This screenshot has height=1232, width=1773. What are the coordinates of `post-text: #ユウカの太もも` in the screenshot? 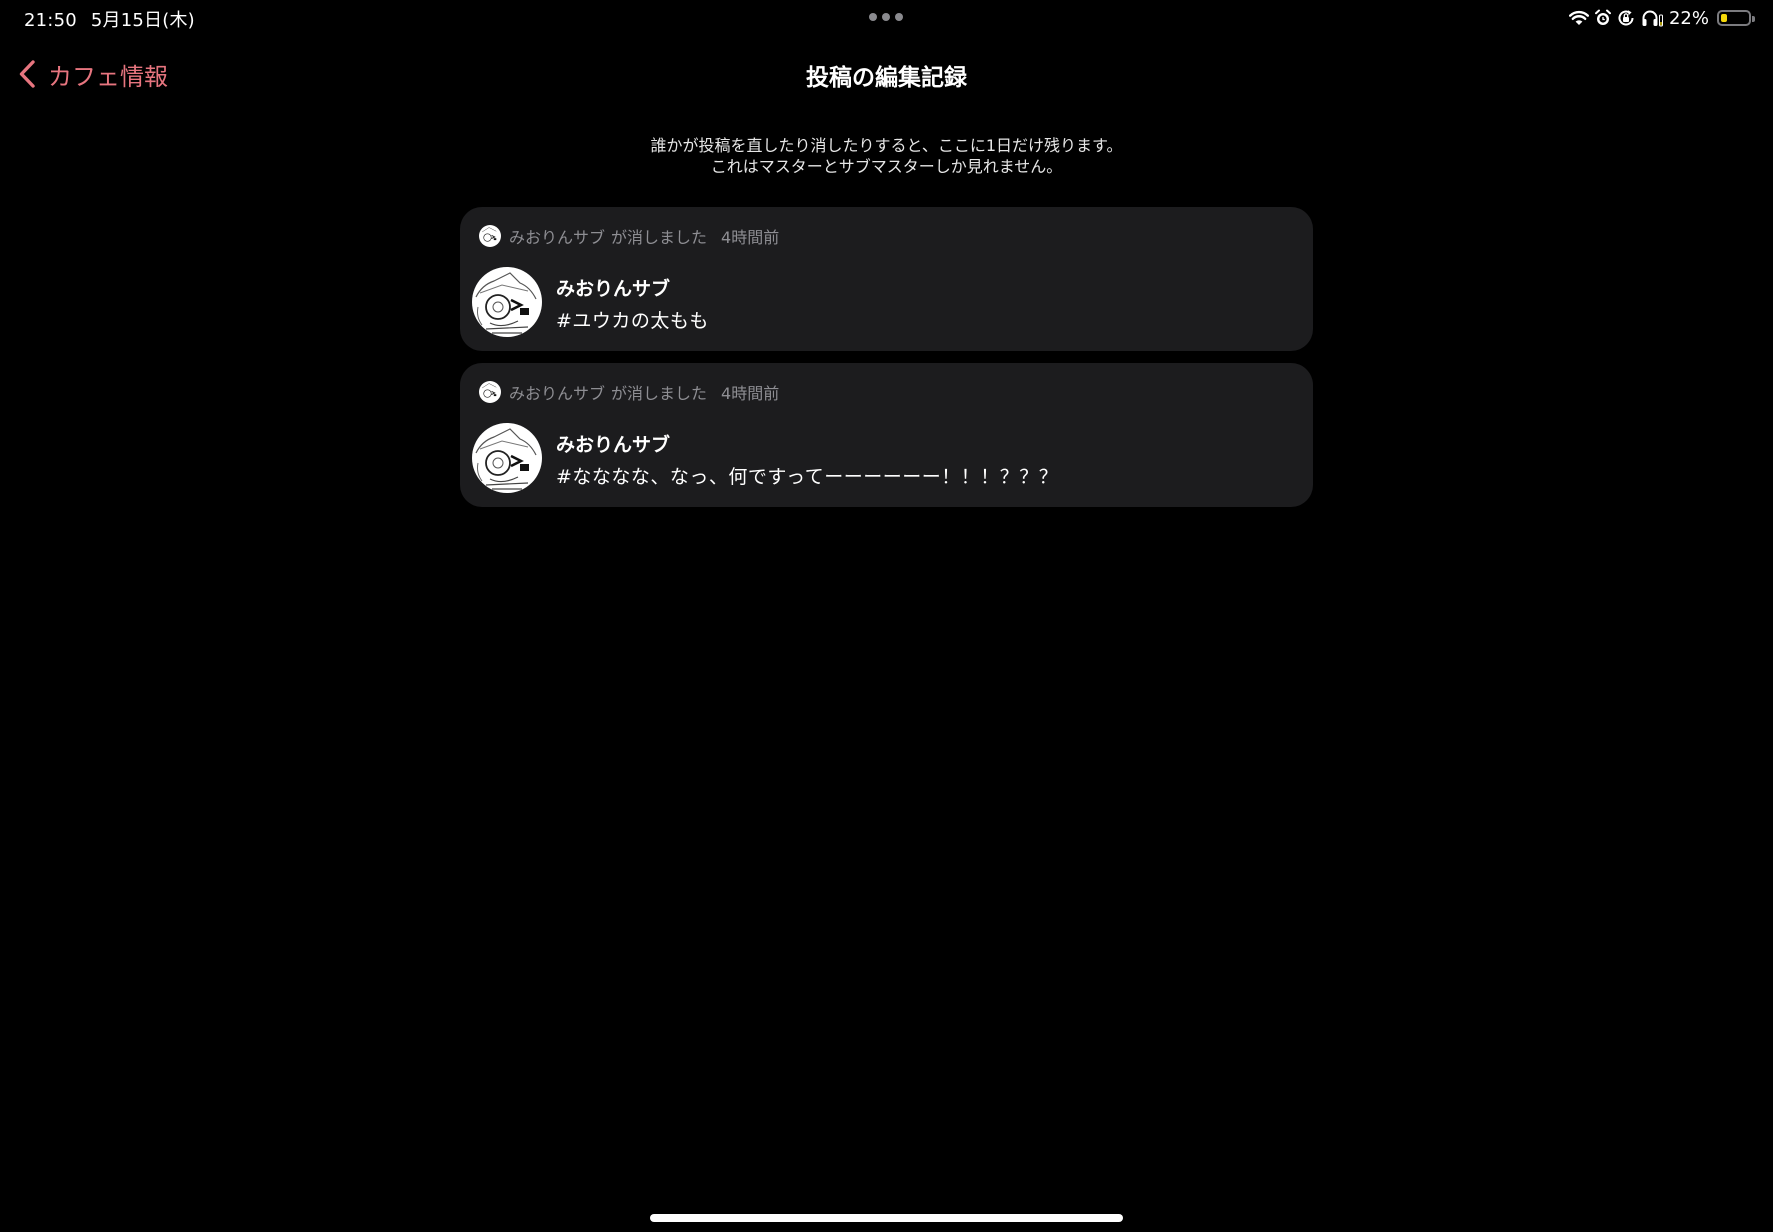 It's located at (632, 321).